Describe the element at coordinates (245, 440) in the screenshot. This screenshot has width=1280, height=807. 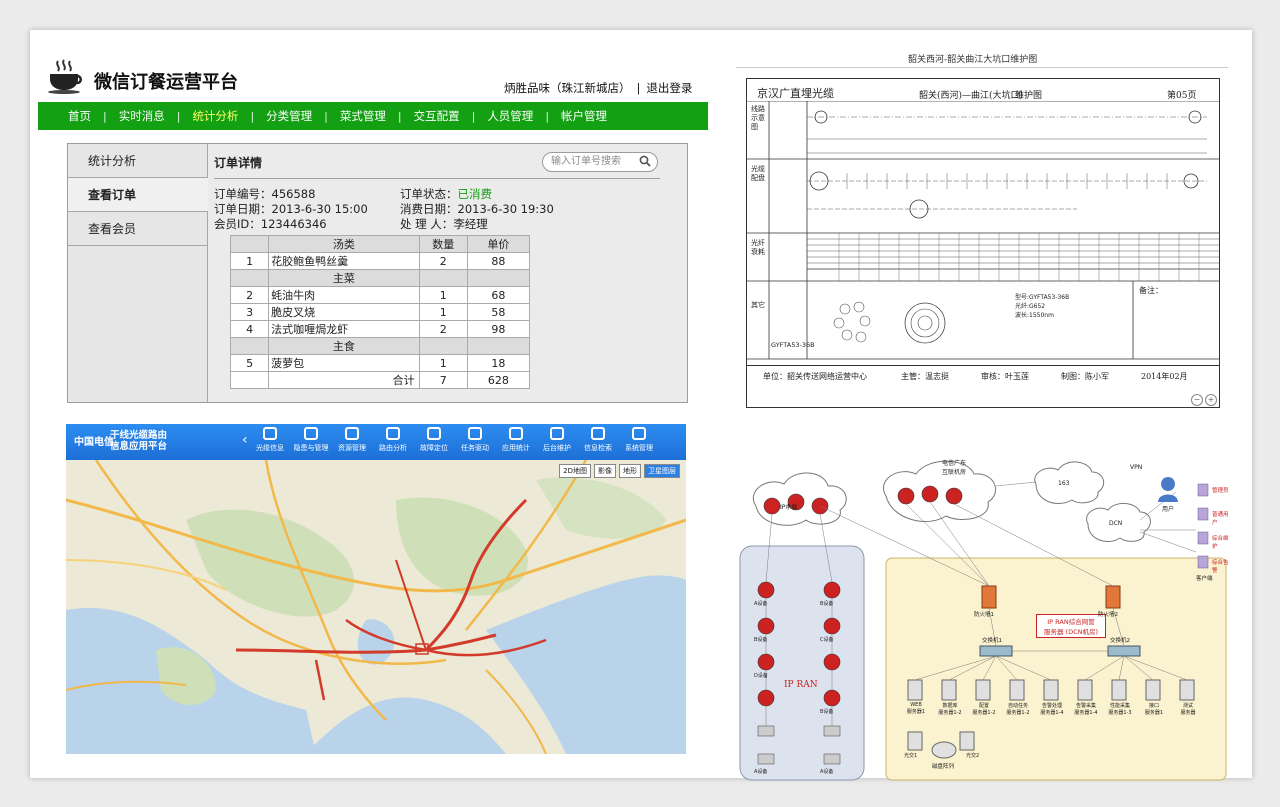
I see `back-arrow-icon: ‹` at that location.